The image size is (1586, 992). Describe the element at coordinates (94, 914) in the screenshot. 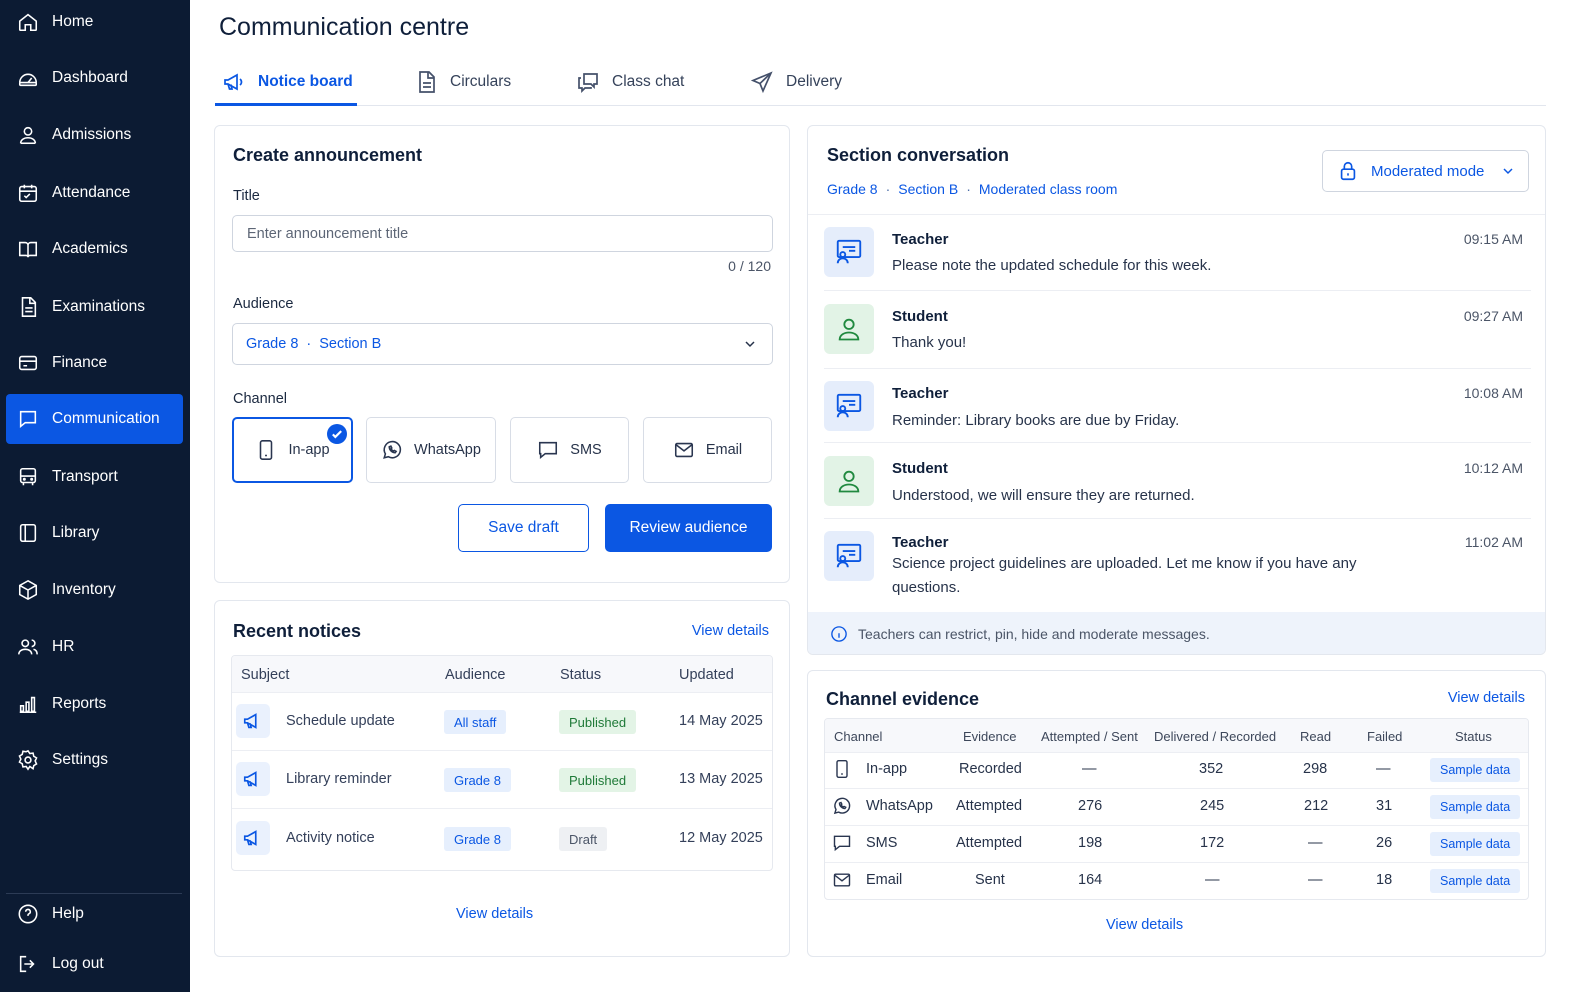

I see `sidebar-item-help: Help` at that location.